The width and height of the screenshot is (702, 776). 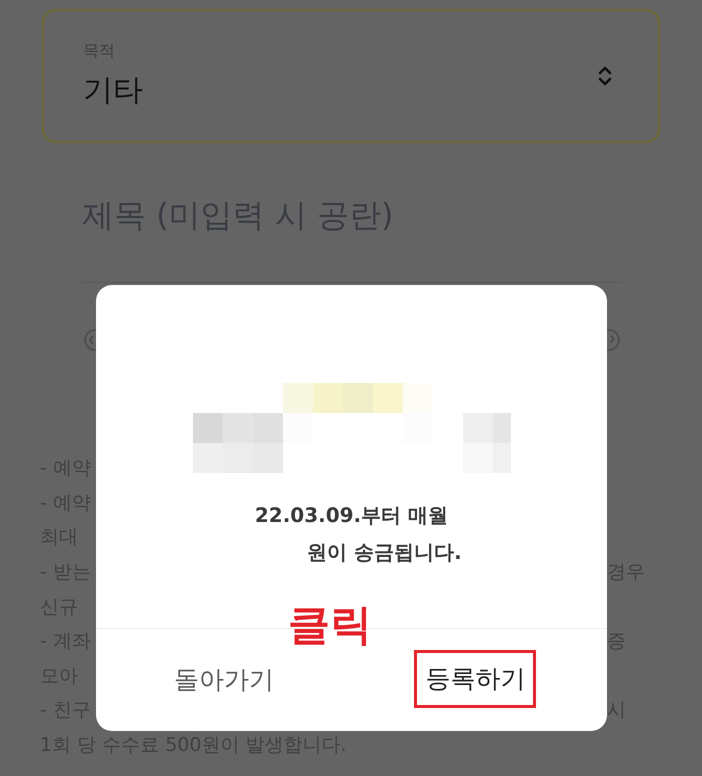 What do you see at coordinates (224, 680) in the screenshot?
I see `back-button: 돌아가기` at bounding box center [224, 680].